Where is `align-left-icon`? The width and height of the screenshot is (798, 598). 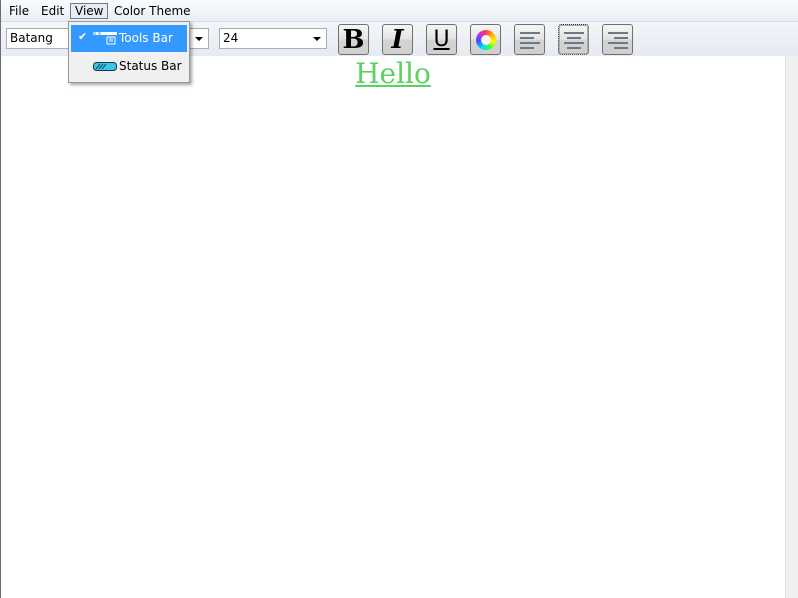
align-left-icon is located at coordinates (529, 40).